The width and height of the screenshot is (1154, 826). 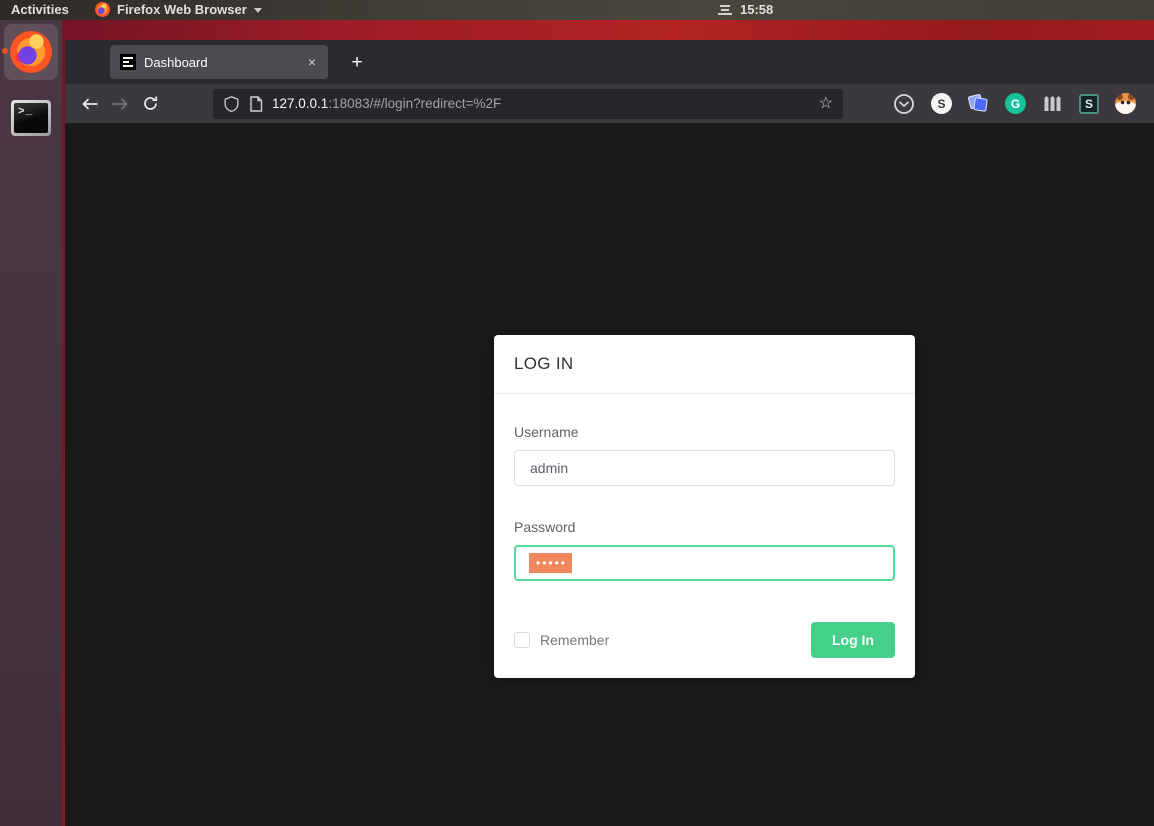 I want to click on fence-extension-icon, so click(x=1052, y=103).